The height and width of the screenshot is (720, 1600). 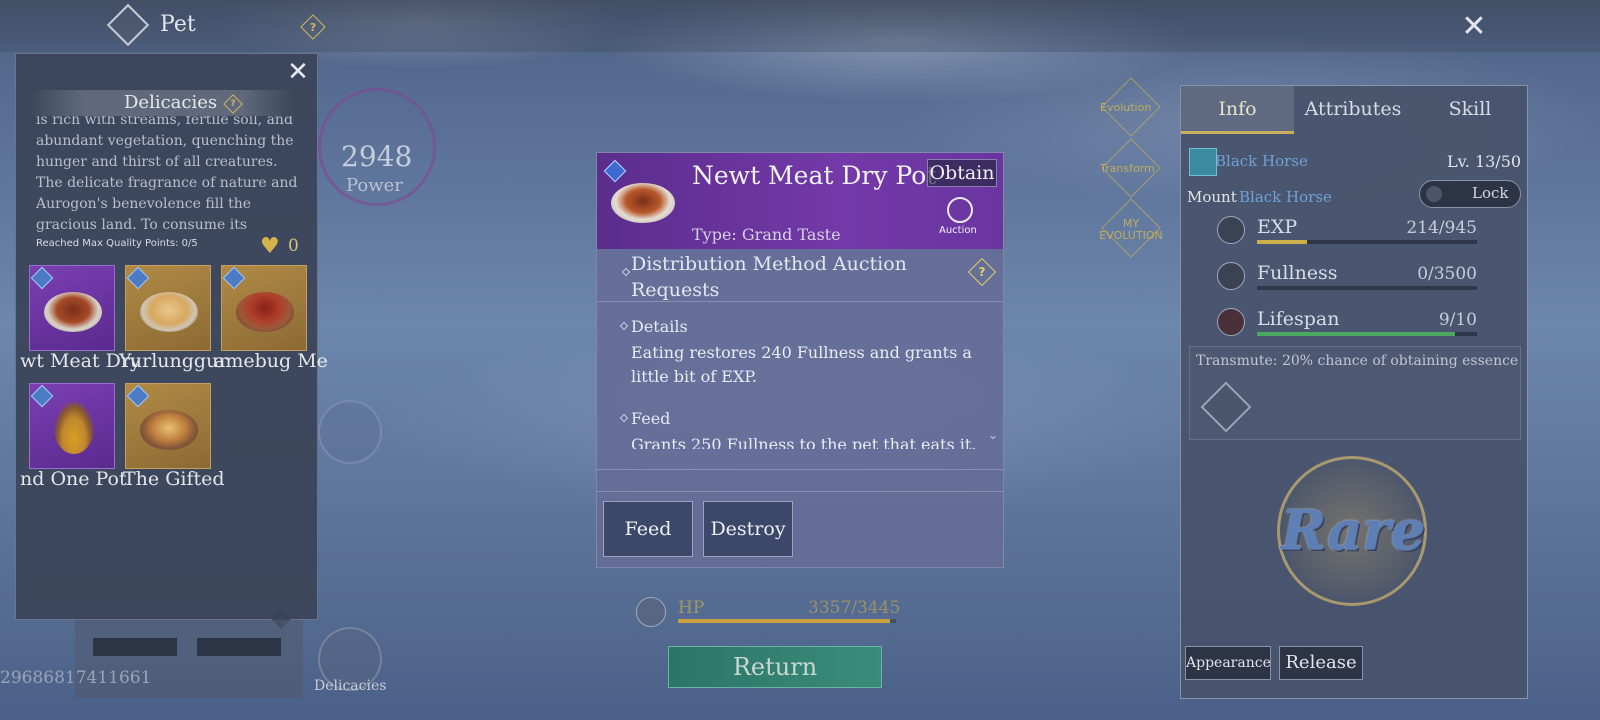 What do you see at coordinates (800, 26) in the screenshot?
I see `top-bar` at bounding box center [800, 26].